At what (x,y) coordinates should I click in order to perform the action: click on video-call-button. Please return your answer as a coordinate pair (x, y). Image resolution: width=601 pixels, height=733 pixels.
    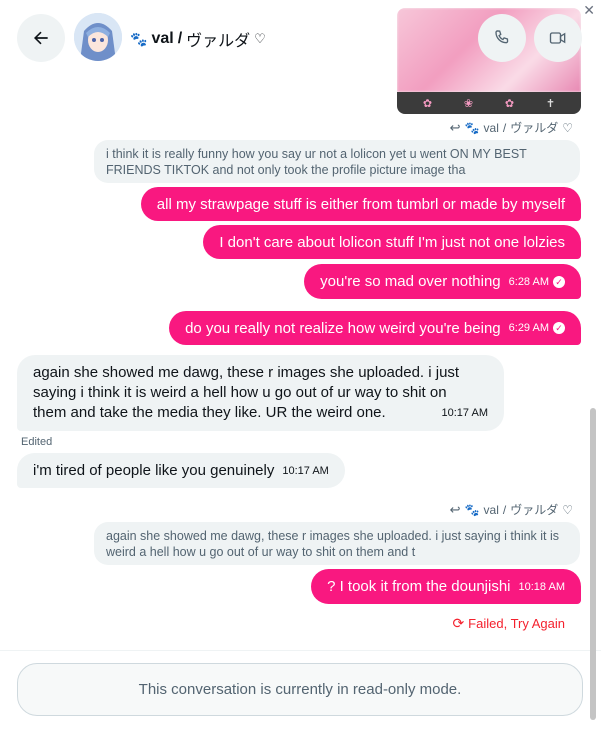
    Looking at the image, I should click on (558, 38).